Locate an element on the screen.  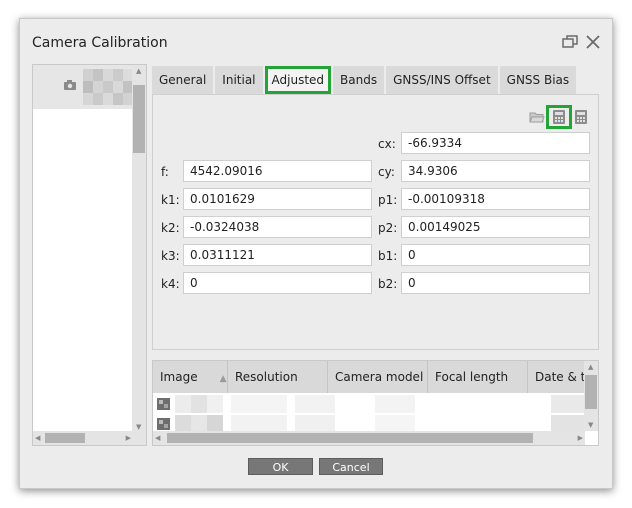
cy-label: cy: is located at coordinates (386, 172).